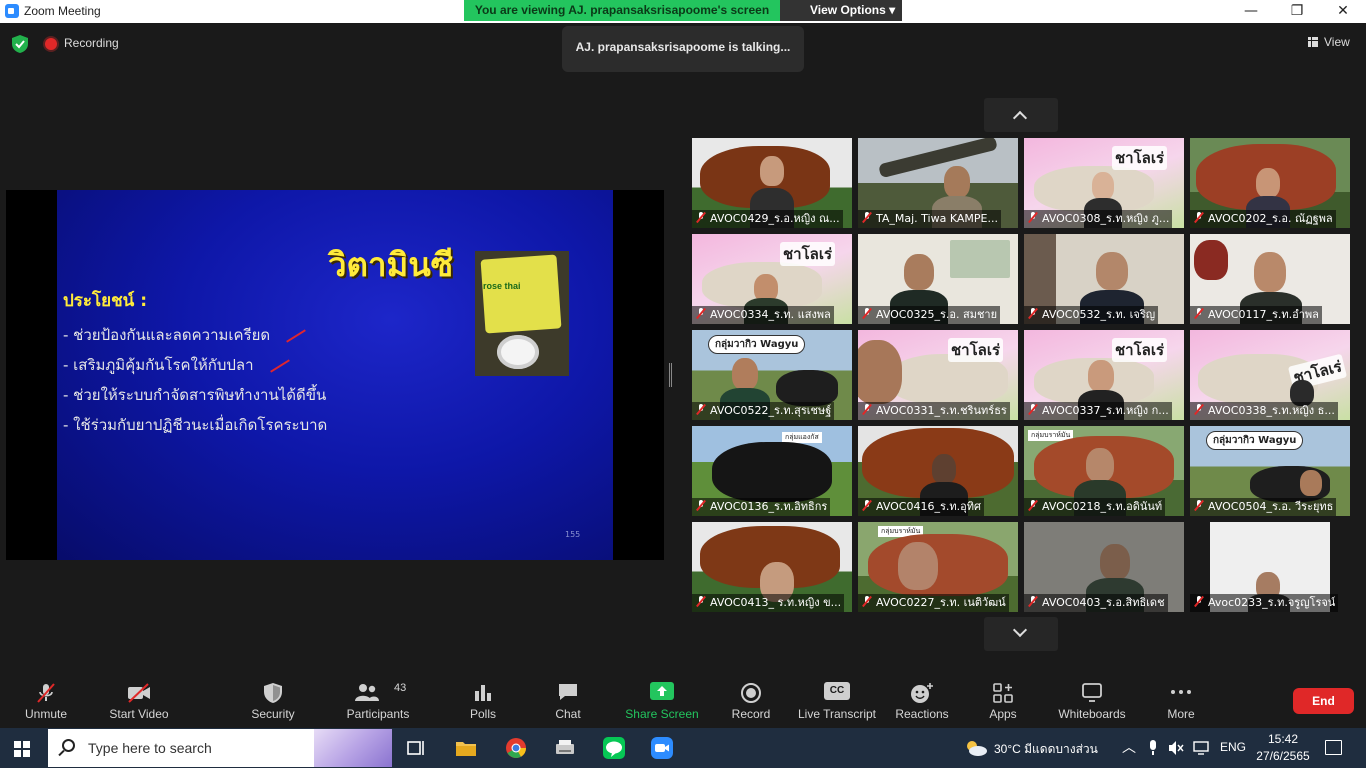 The width and height of the screenshot is (1366, 768). Describe the element at coordinates (837, 699) in the screenshot. I see `live-transcript-button: CC Live Transcript` at that location.